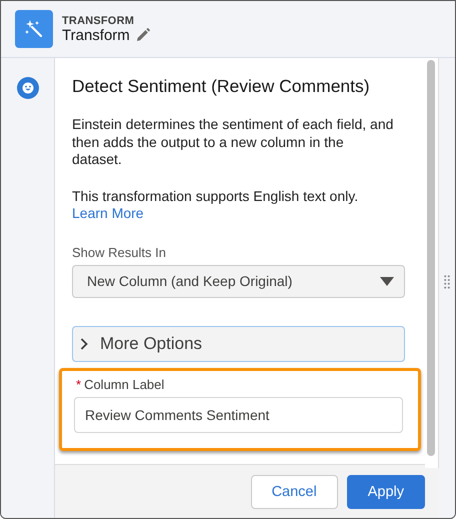 The image size is (456, 519). What do you see at coordinates (447, 282) in the screenshot?
I see `grip-icon` at bounding box center [447, 282].